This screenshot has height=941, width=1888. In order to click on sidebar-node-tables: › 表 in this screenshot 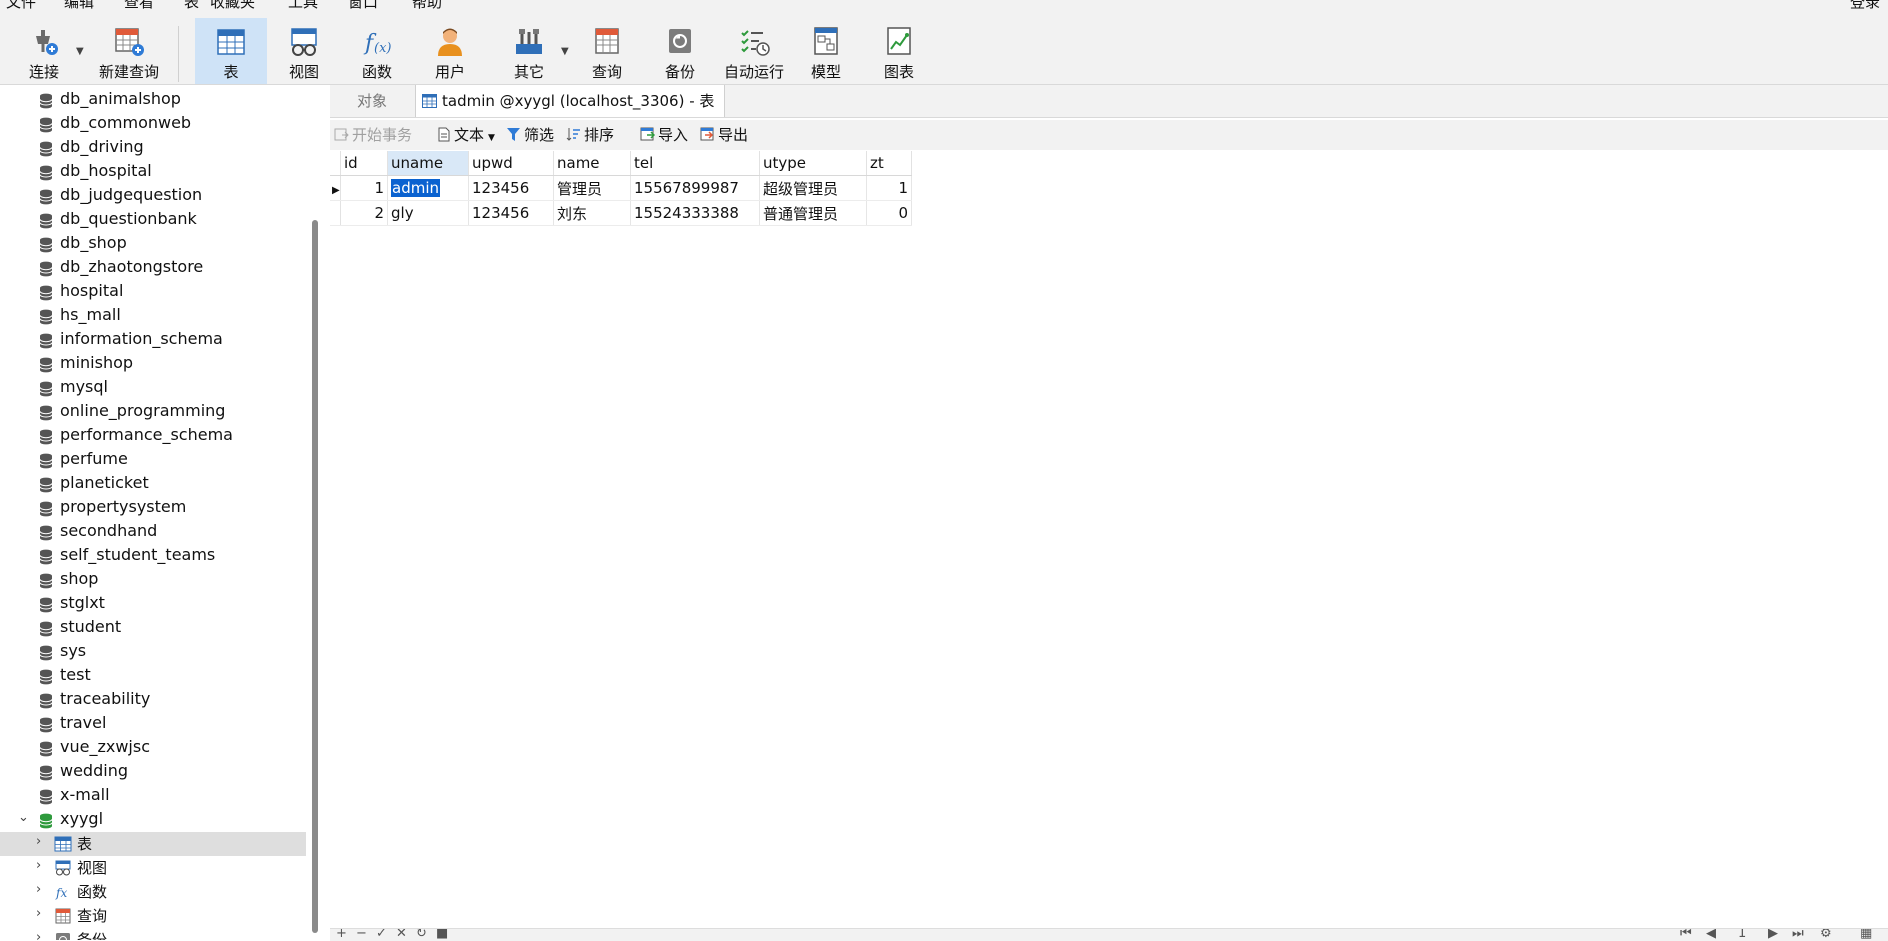, I will do `click(153, 844)`.